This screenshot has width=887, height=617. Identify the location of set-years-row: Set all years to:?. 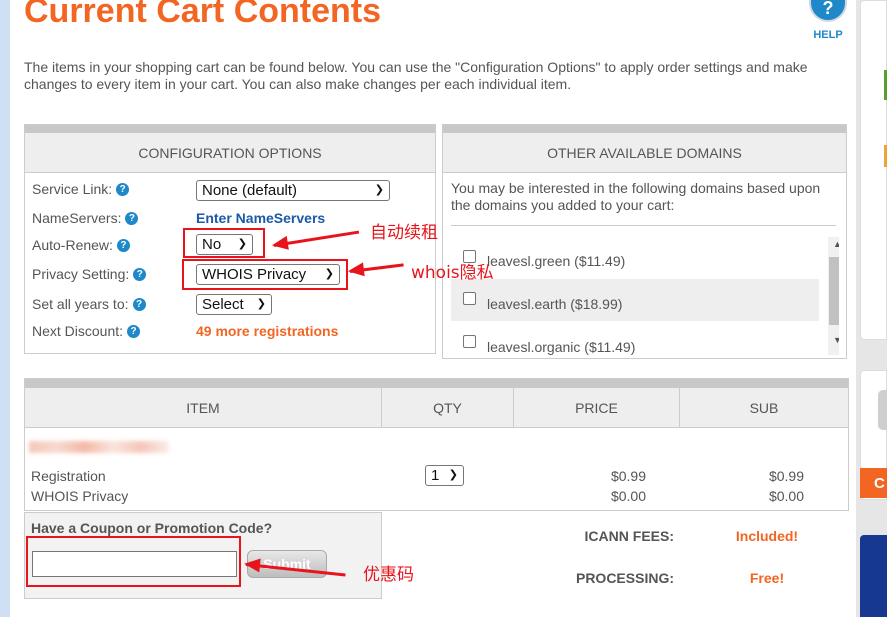
(89, 304).